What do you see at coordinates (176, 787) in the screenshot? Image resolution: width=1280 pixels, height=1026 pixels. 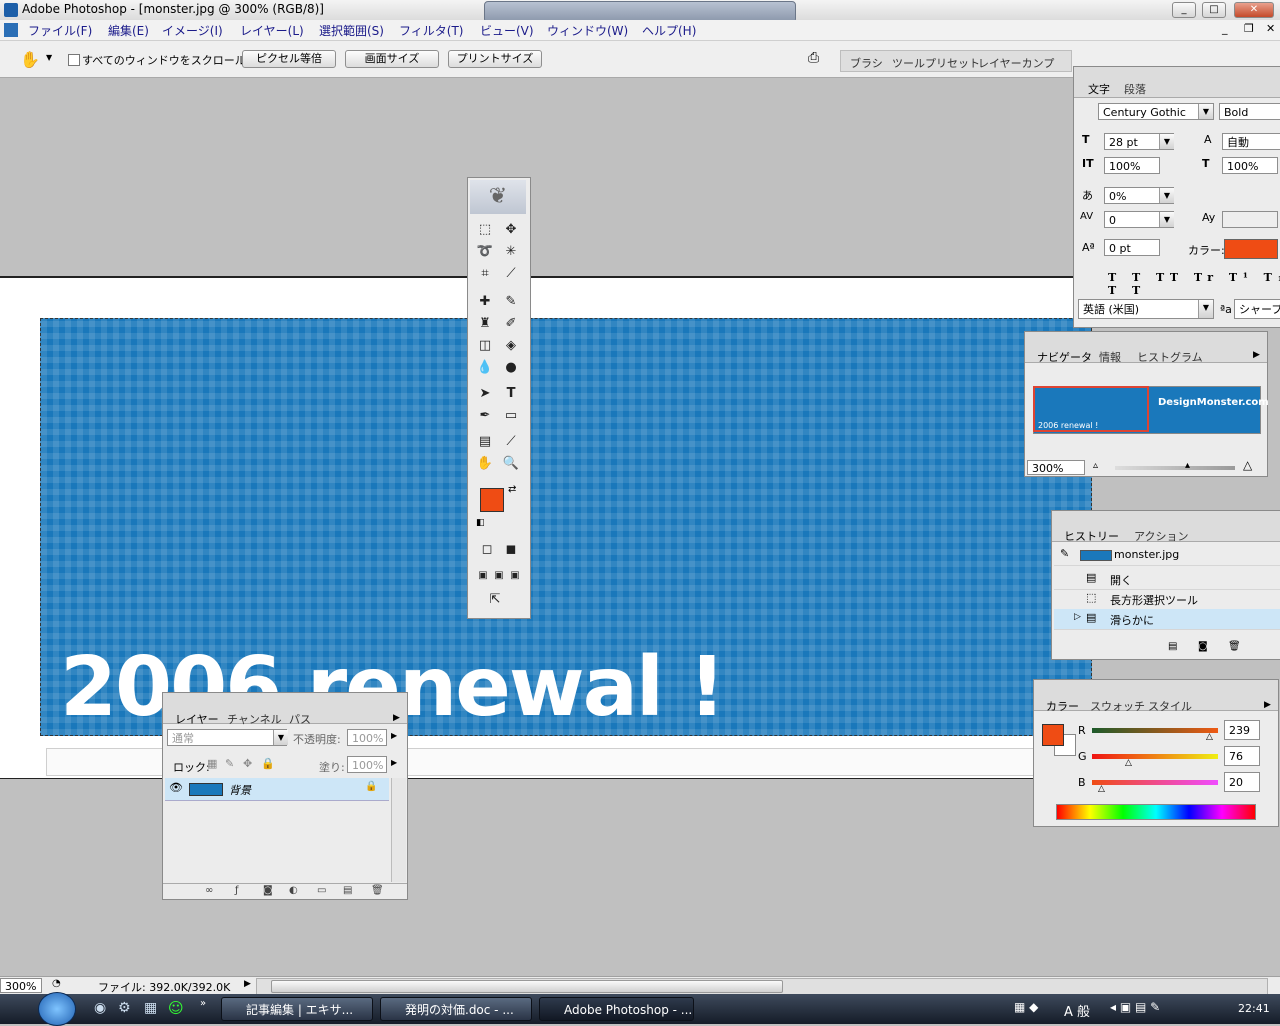 I see `eye-icon: 👁` at bounding box center [176, 787].